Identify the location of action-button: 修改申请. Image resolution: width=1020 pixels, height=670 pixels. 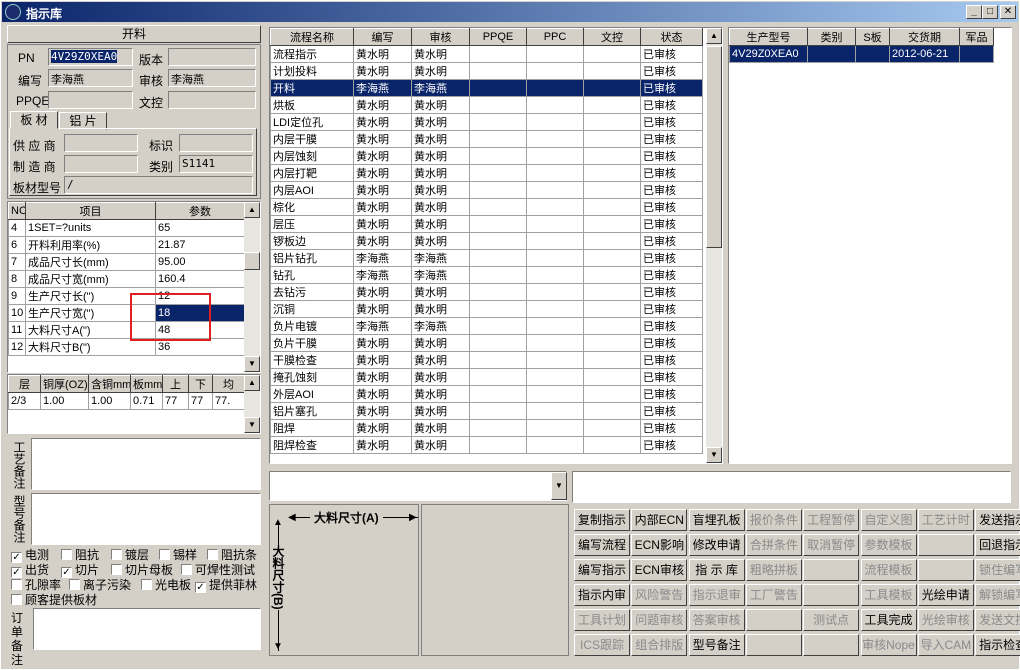
(716, 545).